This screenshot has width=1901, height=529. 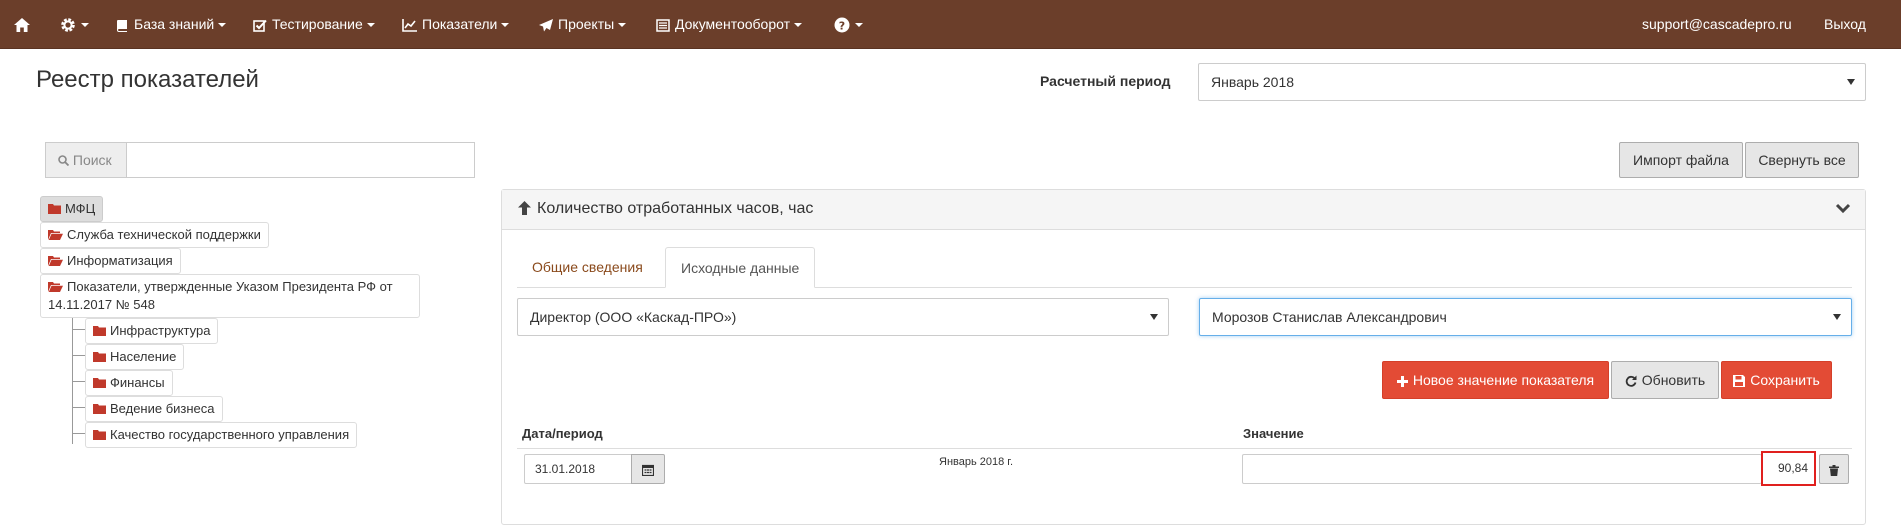 I want to click on help-menu: ?, so click(x=848, y=24).